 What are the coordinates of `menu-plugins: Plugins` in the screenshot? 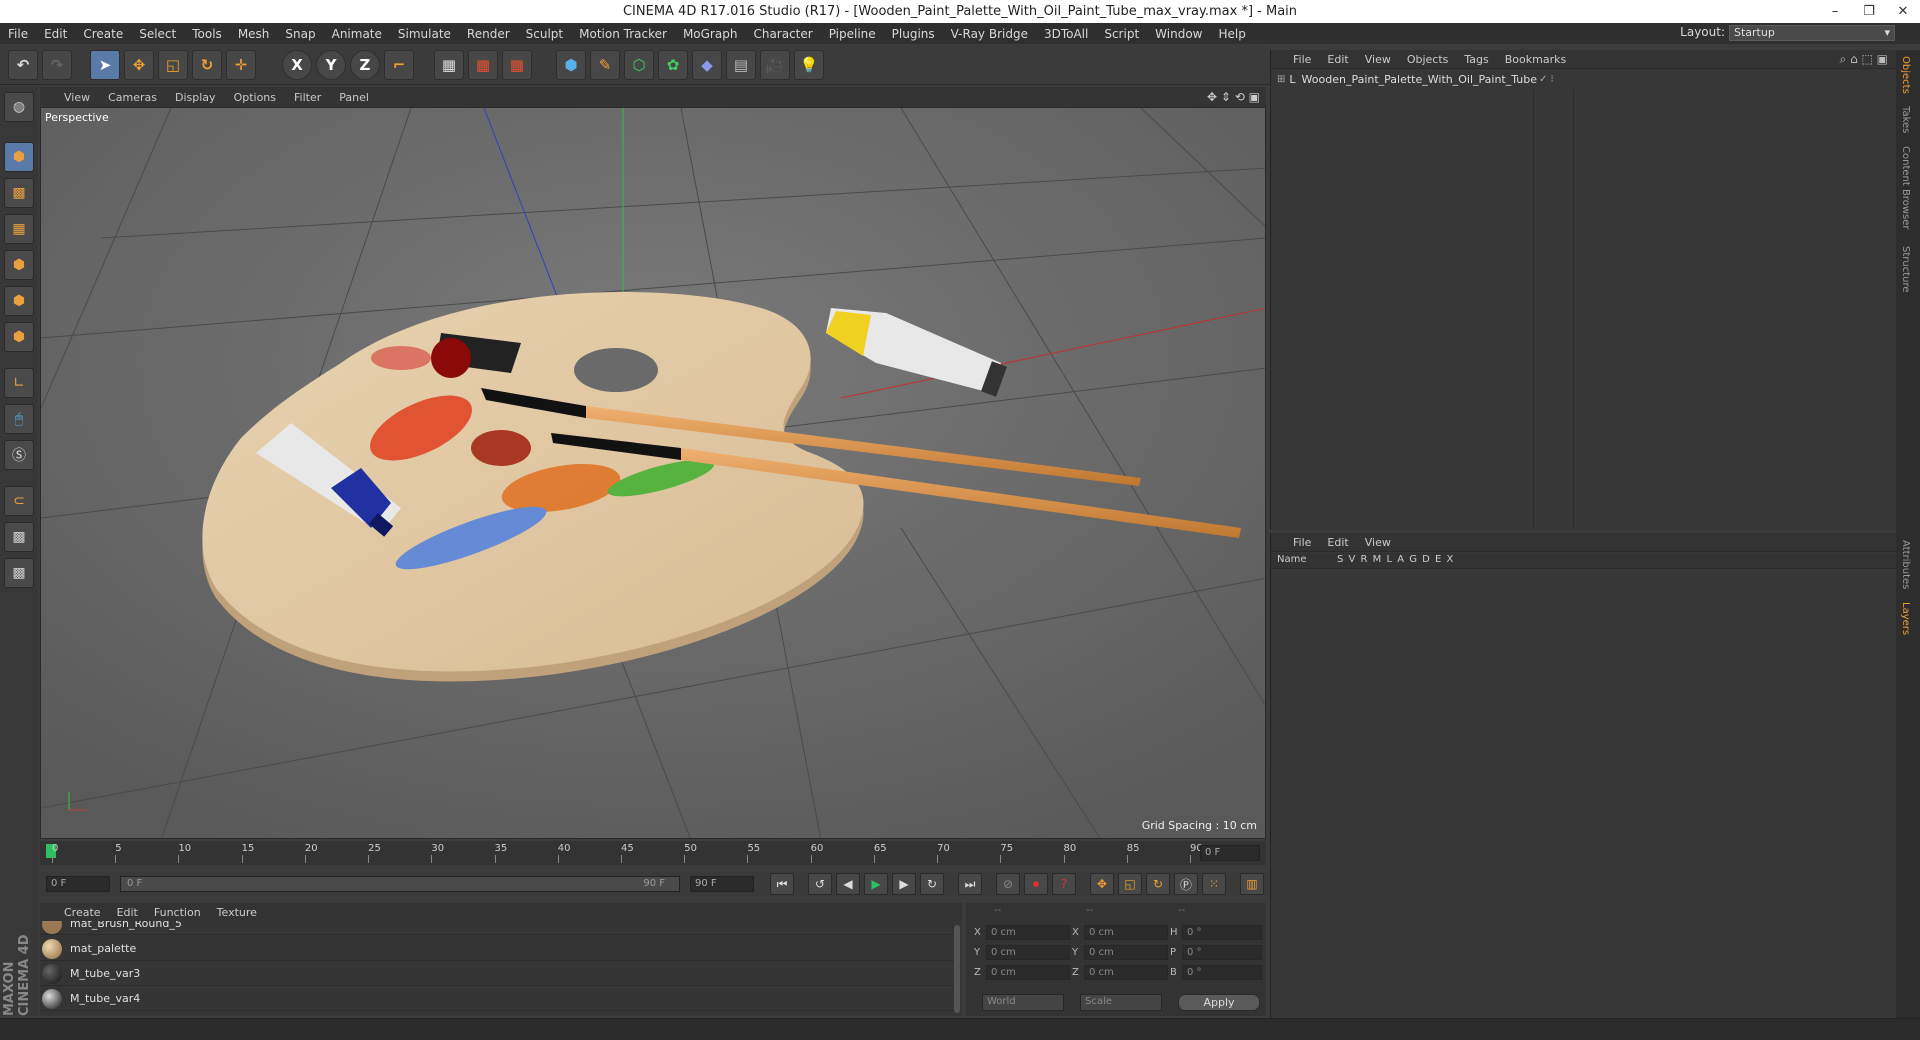 It's located at (913, 34).